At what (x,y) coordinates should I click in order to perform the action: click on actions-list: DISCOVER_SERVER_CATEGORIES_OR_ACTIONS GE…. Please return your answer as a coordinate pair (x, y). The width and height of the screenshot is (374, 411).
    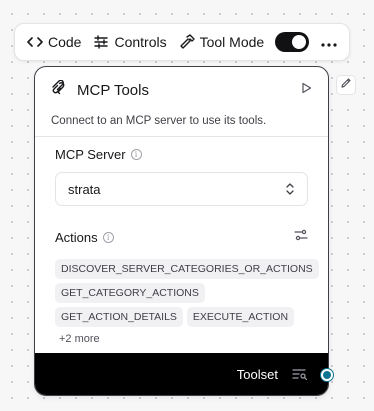
    Looking at the image, I should click on (187, 293).